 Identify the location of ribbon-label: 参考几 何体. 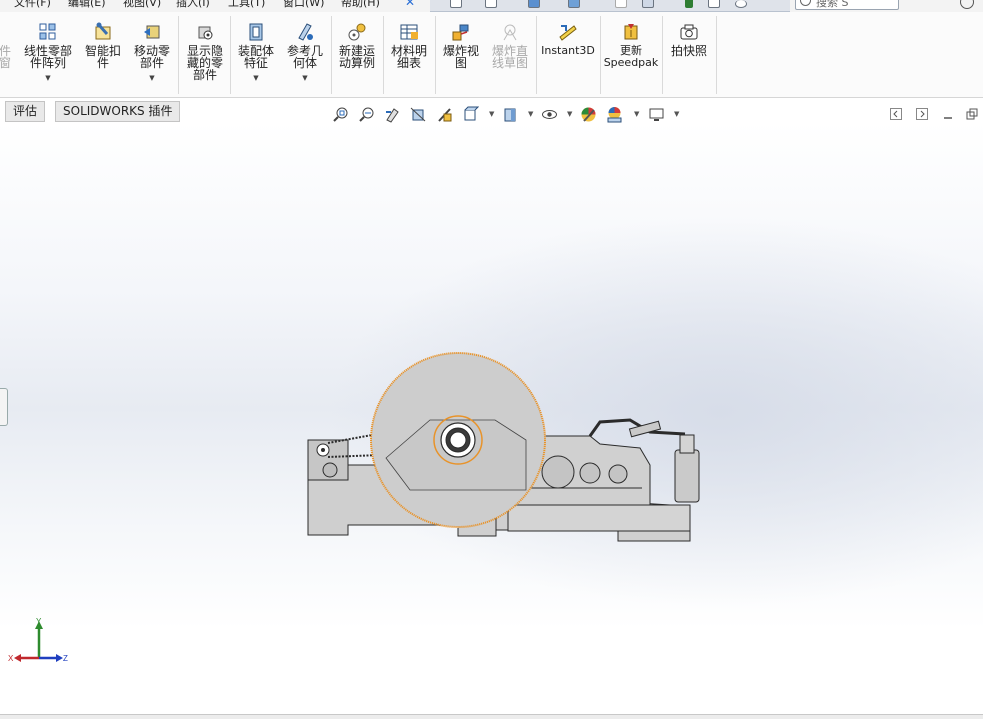
(304, 57).